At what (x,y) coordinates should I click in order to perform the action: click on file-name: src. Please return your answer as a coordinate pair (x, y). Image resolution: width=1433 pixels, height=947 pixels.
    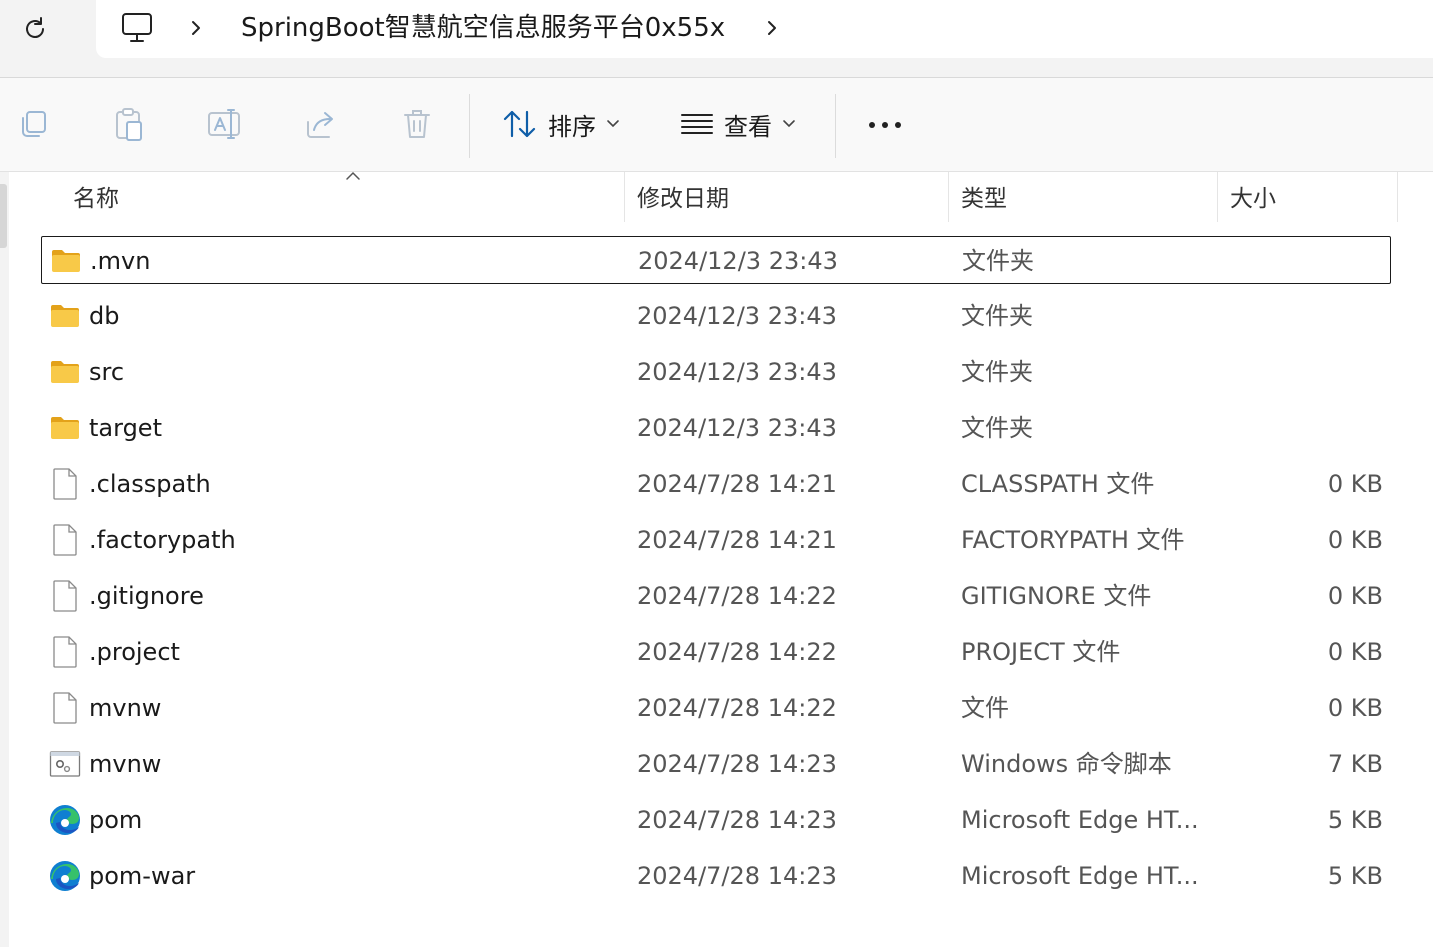
    Looking at the image, I should click on (107, 372).